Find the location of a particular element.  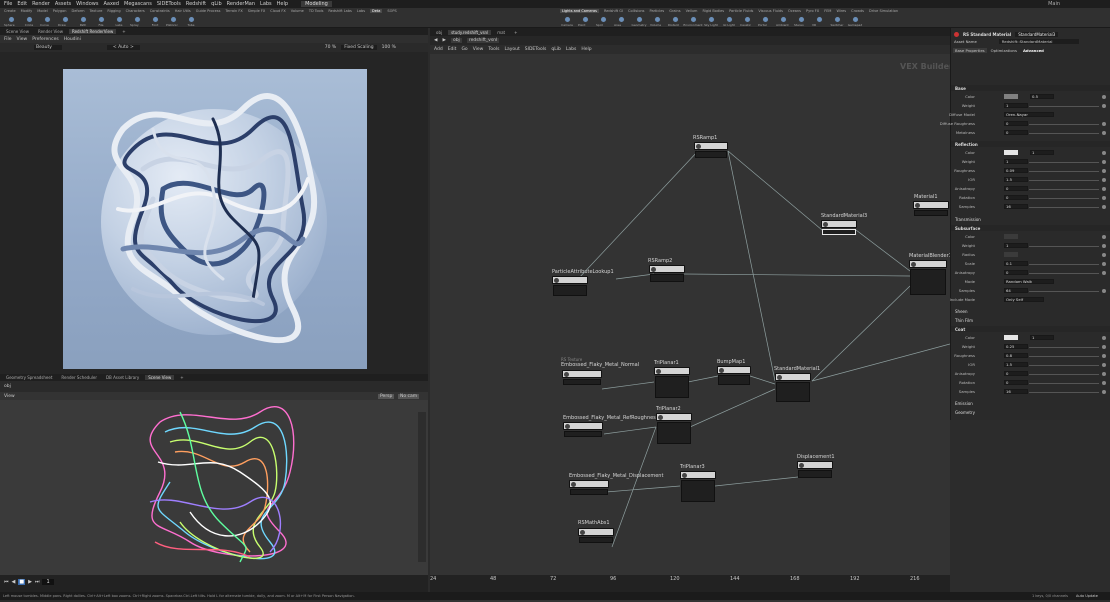

tab-optimizations: Optimizations is located at coordinates (1004, 50).